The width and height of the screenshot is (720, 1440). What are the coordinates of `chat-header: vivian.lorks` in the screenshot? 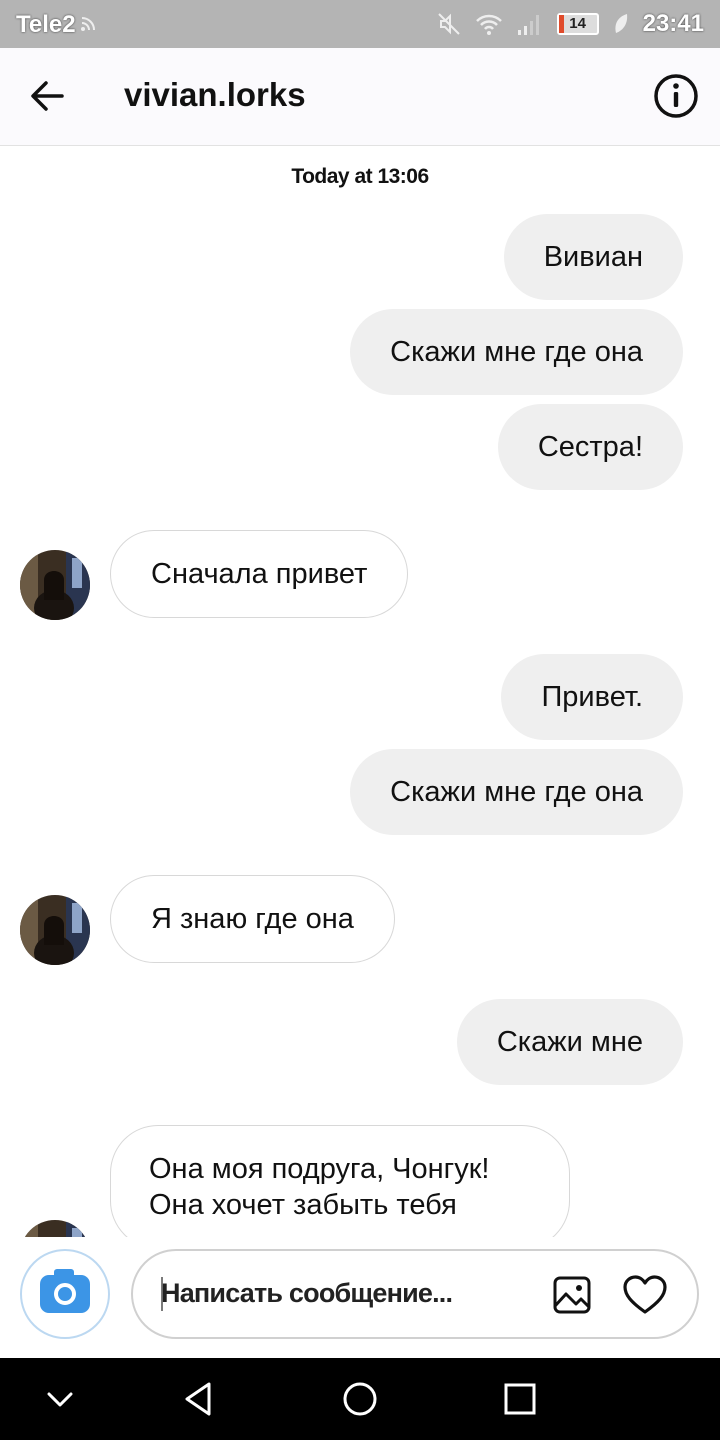 It's located at (360, 97).